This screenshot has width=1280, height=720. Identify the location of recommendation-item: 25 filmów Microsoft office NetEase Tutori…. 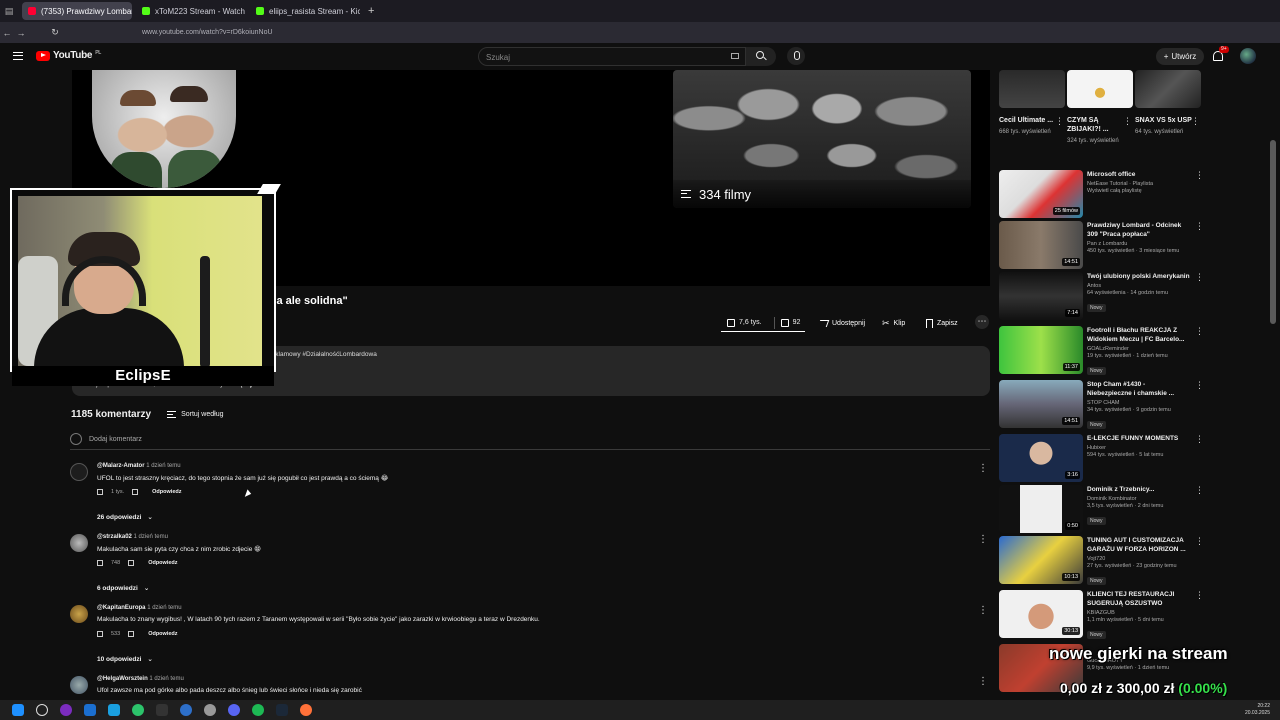
(1101, 196).